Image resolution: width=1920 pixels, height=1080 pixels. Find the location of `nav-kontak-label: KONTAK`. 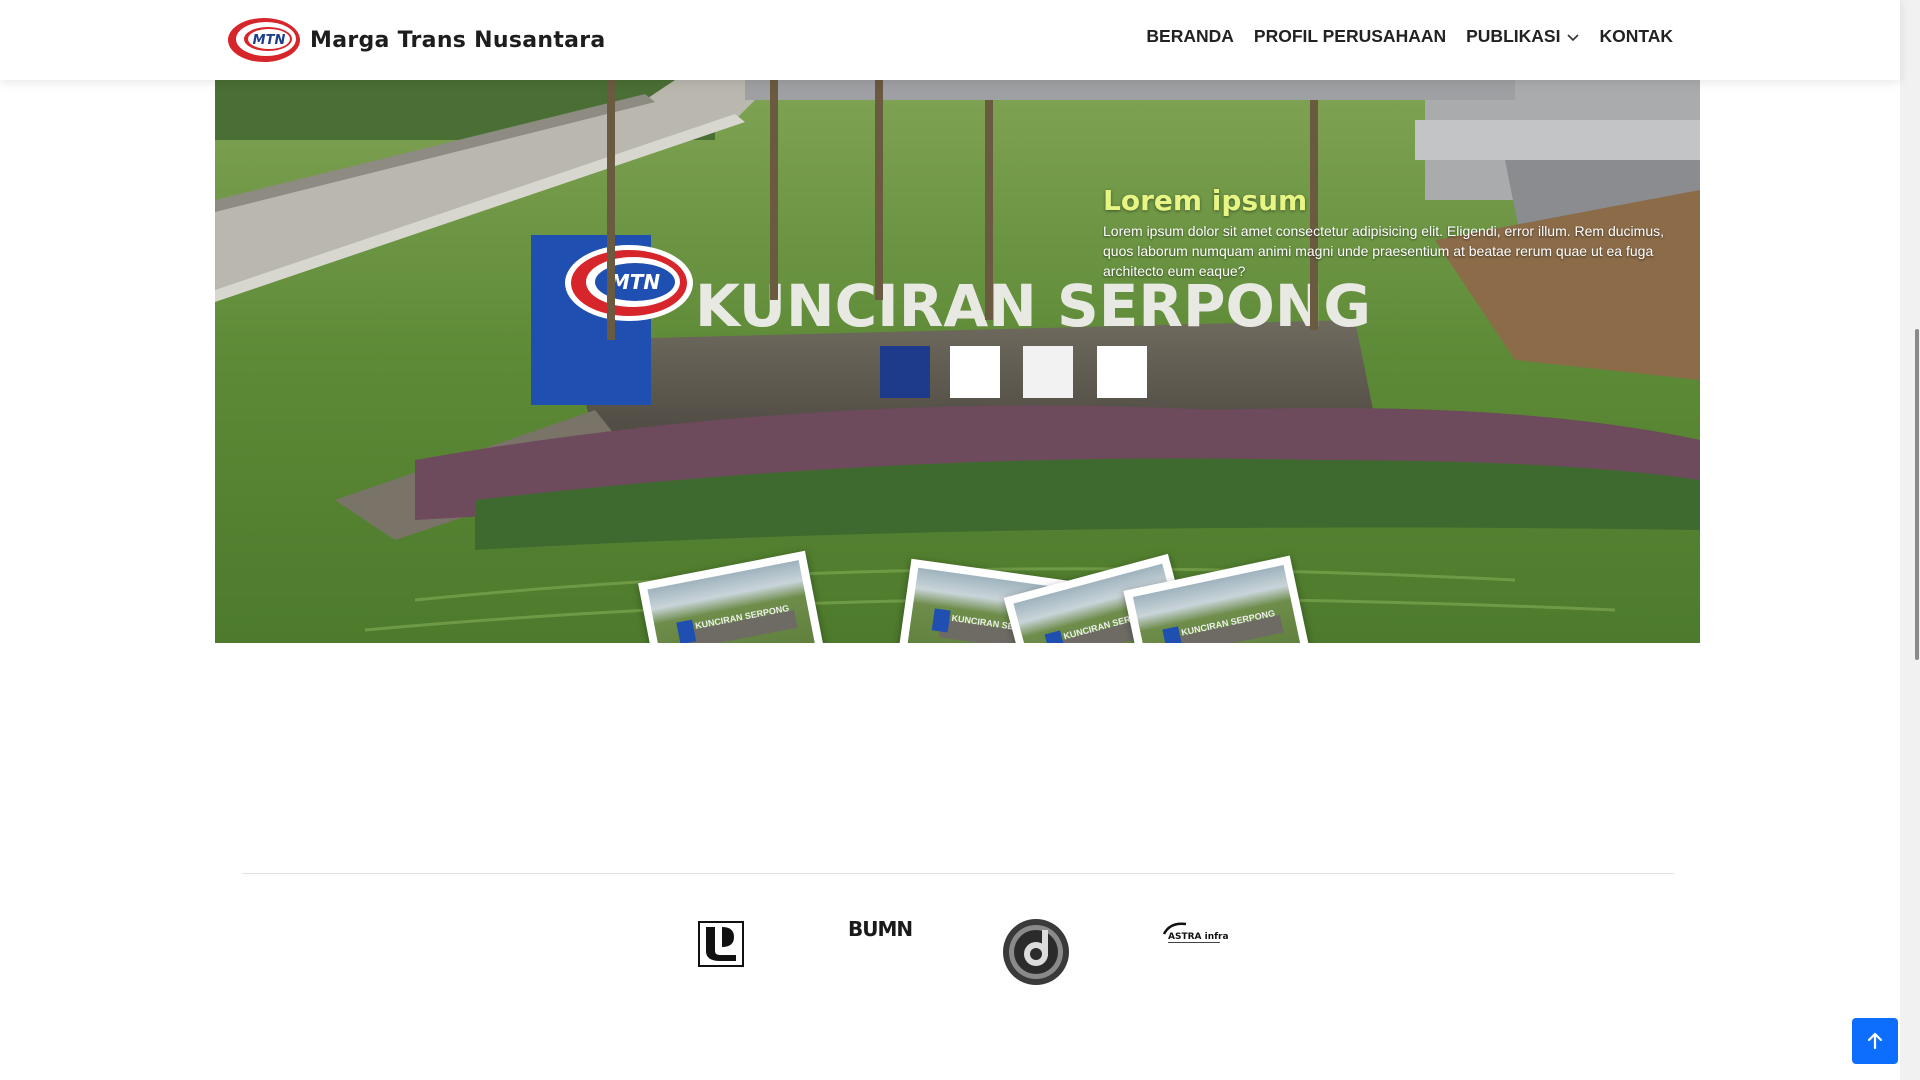

nav-kontak-label: KONTAK is located at coordinates (1636, 36).